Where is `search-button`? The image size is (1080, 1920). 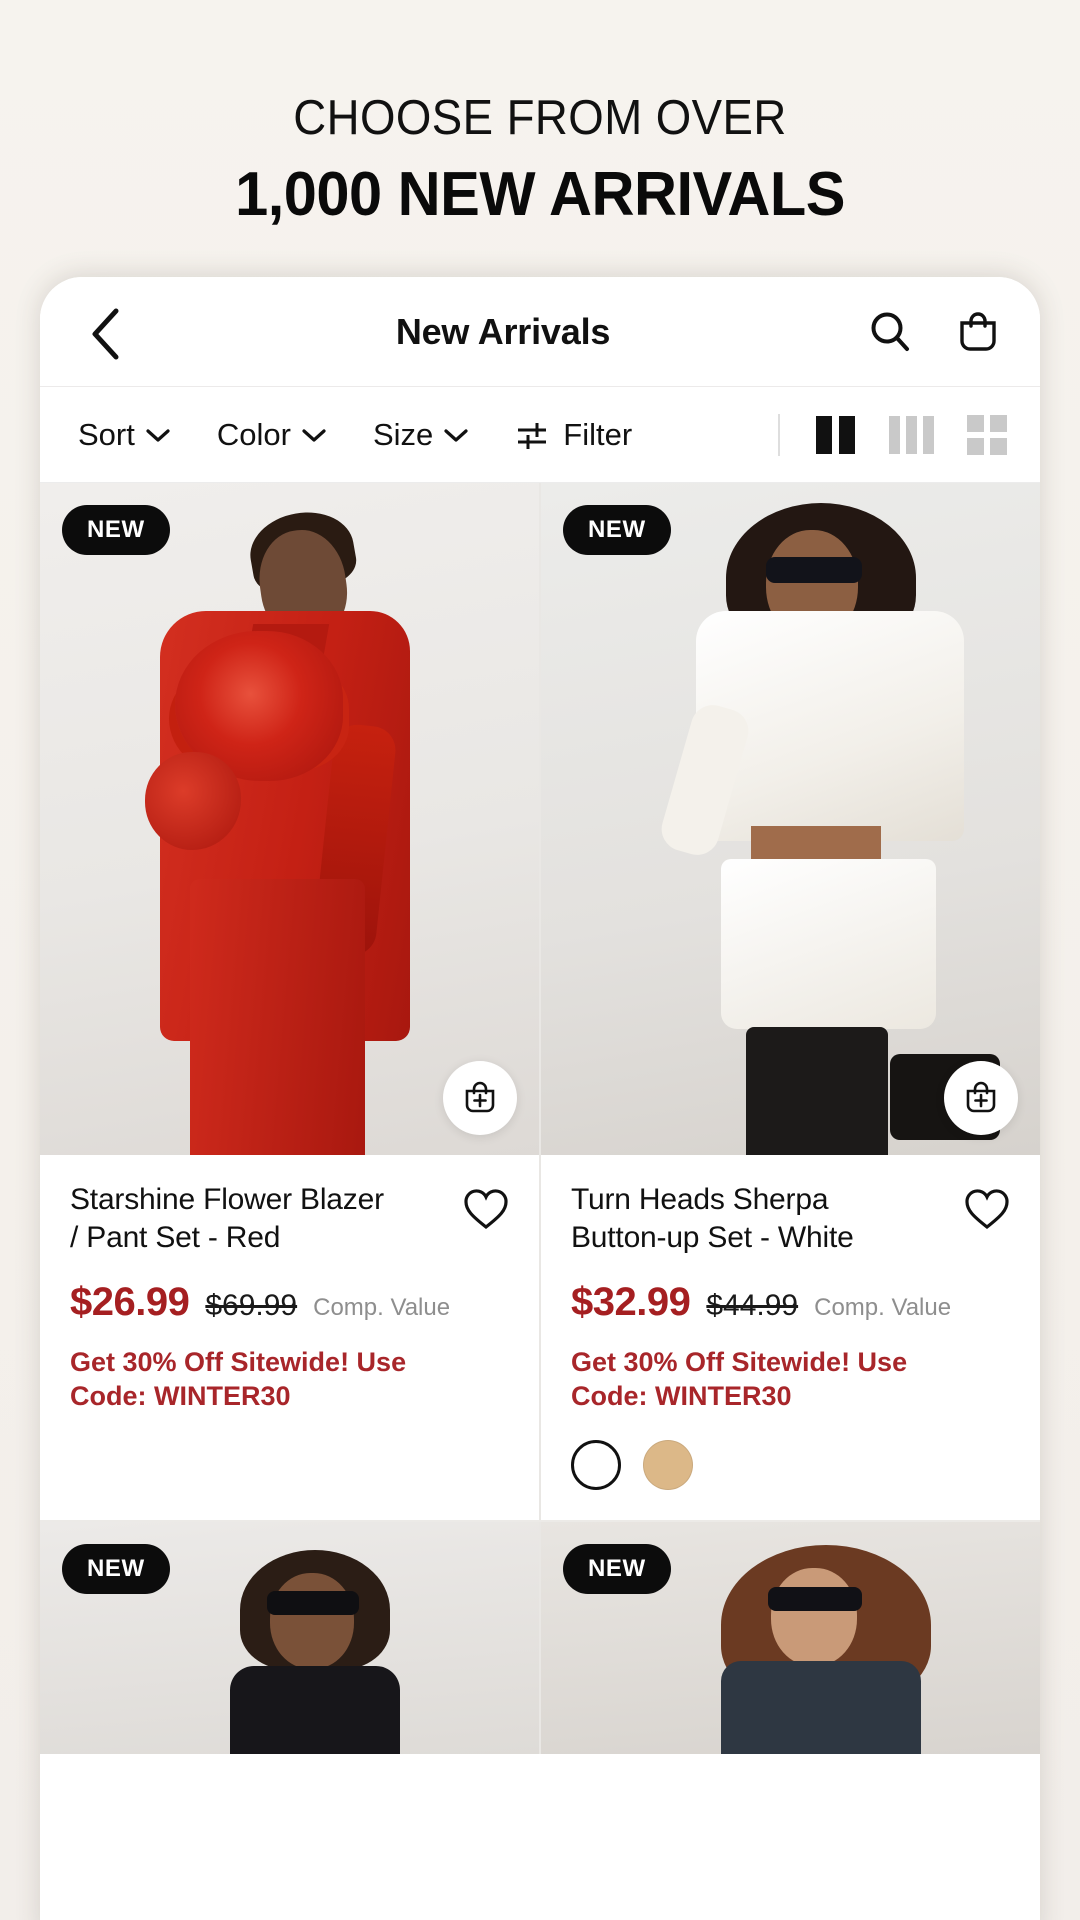
search-button is located at coordinates (890, 332).